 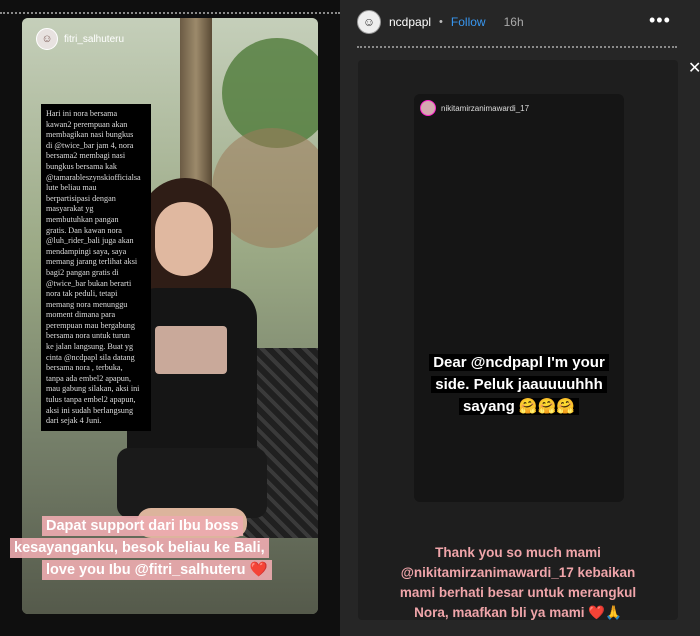 I want to click on caption-line: di @twice_bar jam 4, nora, so click(x=90, y=145).